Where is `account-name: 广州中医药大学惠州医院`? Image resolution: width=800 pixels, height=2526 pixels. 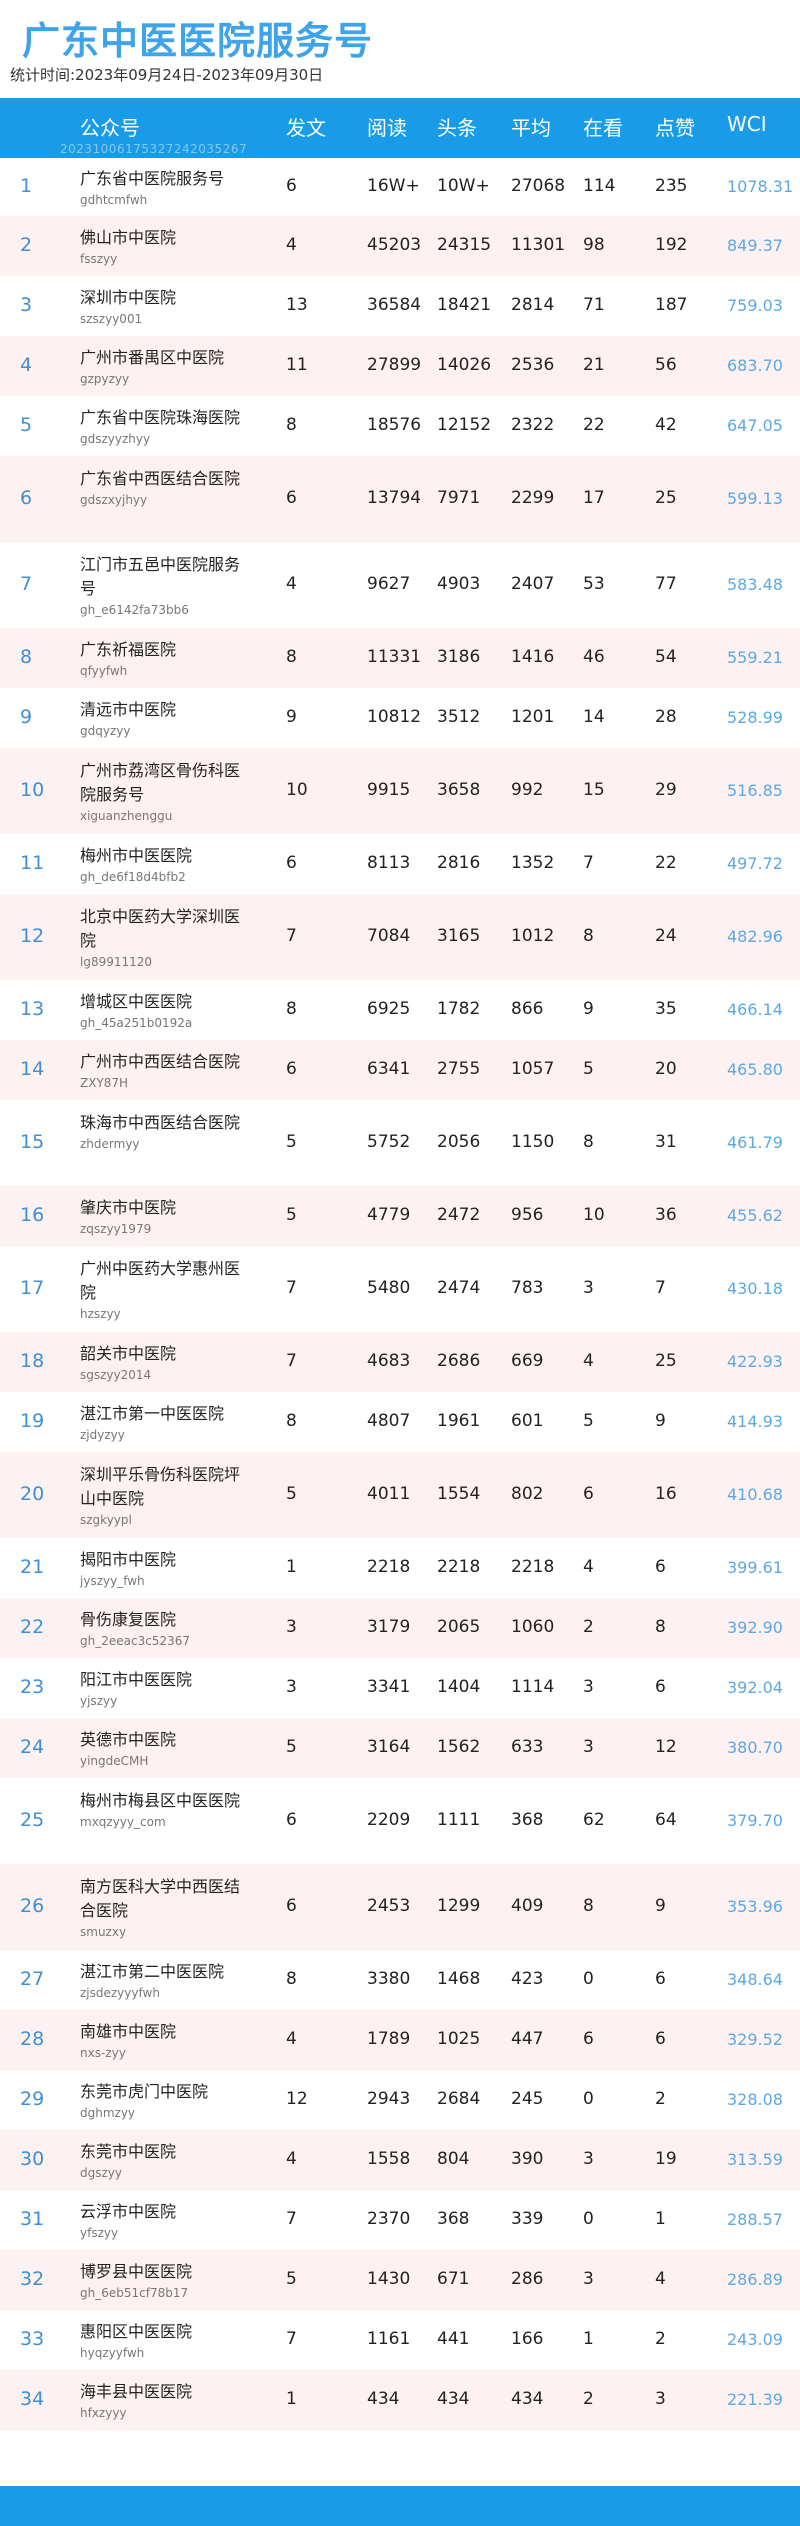 account-name: 广州中医药大学惠州医院 is located at coordinates (160, 1281).